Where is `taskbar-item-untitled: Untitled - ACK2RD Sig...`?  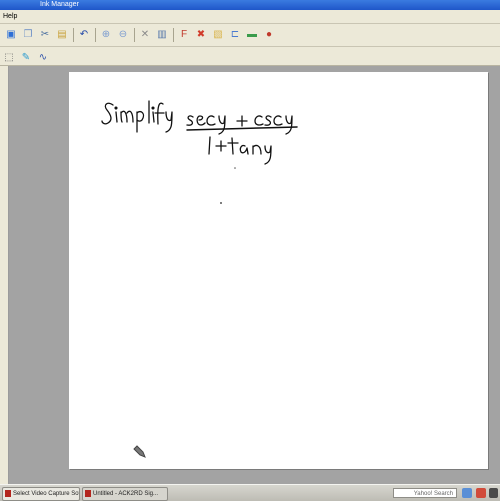
taskbar-item-untitled: Untitled - ACK2RD Sig... is located at coordinates (125, 494).